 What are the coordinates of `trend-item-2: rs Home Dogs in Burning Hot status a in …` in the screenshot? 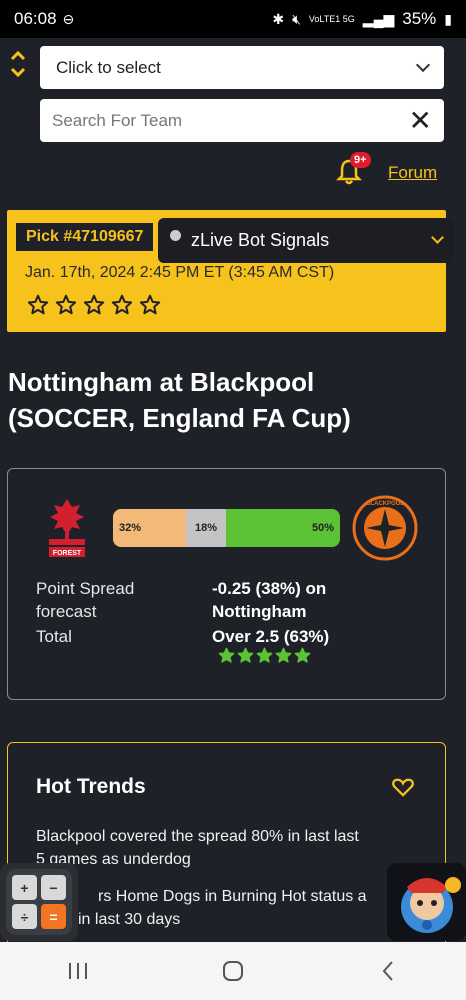 It's located at (231, 908).